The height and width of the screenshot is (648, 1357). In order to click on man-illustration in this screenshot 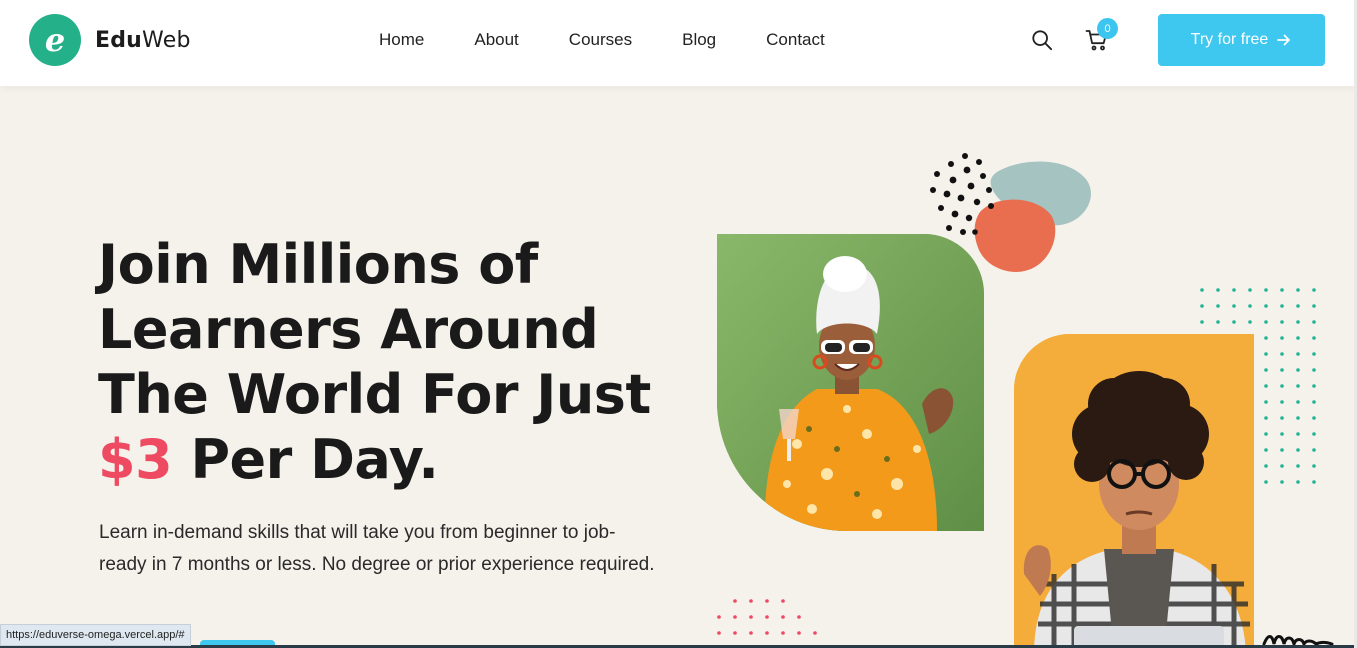, I will do `click(1134, 491)`.